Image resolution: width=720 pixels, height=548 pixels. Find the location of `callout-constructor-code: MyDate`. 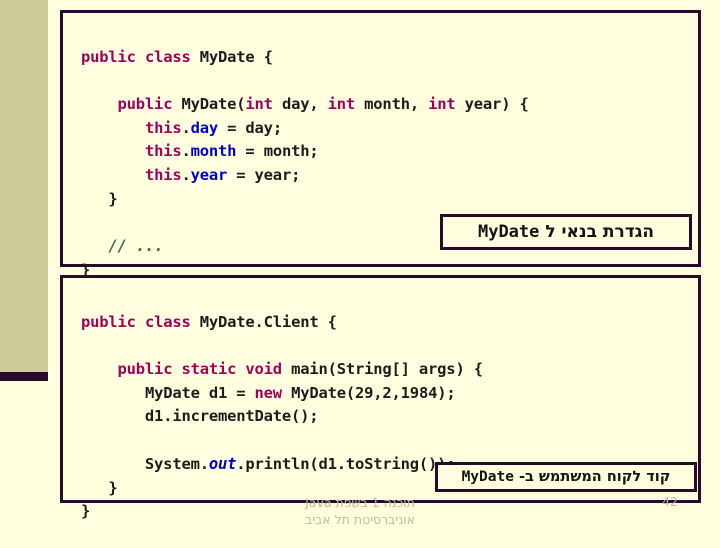

callout-constructor-code: MyDate is located at coordinates (508, 232).